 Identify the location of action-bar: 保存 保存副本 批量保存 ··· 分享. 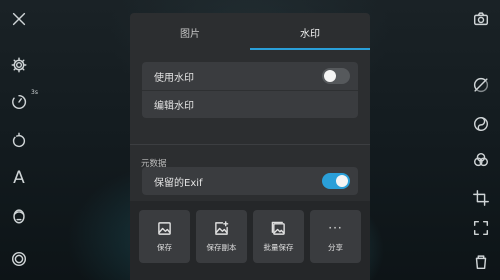
(250, 240).